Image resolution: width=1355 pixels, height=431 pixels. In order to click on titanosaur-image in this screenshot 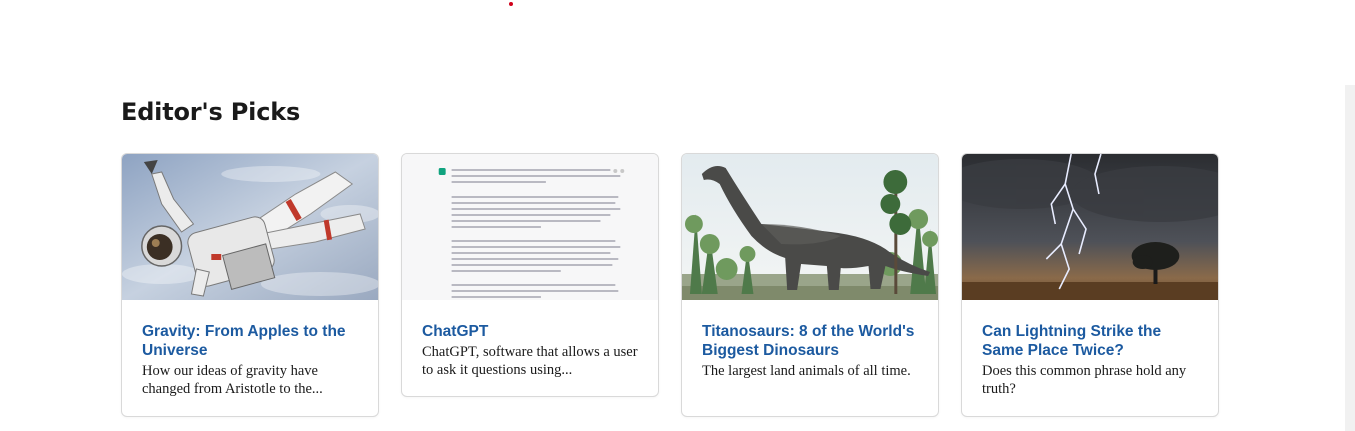, I will do `click(810, 227)`.